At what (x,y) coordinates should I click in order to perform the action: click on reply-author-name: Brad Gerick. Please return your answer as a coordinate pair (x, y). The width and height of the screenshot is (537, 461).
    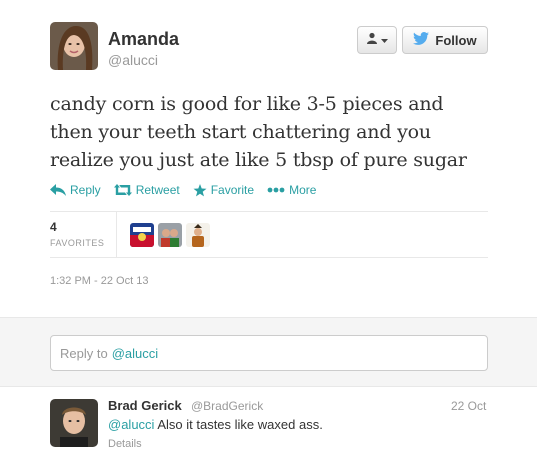
    Looking at the image, I should click on (145, 405).